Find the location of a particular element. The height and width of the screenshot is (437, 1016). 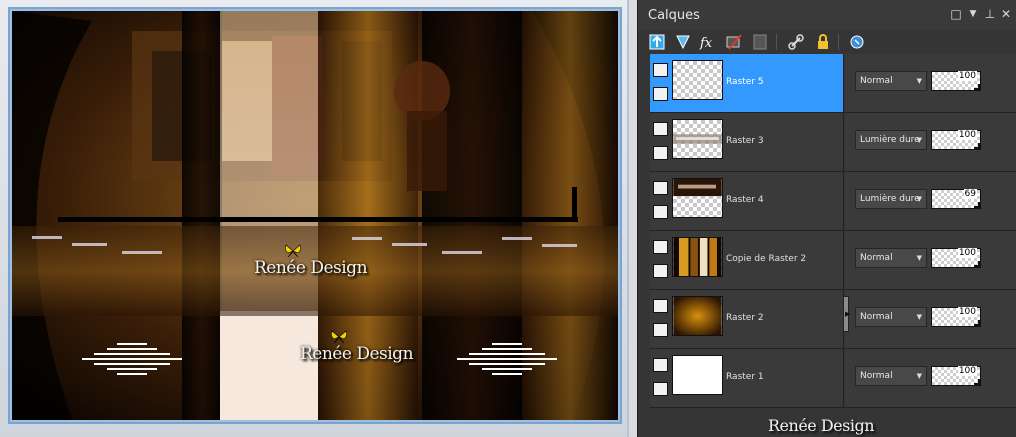

pin-icon: ⊥ is located at coordinates (990, 14).